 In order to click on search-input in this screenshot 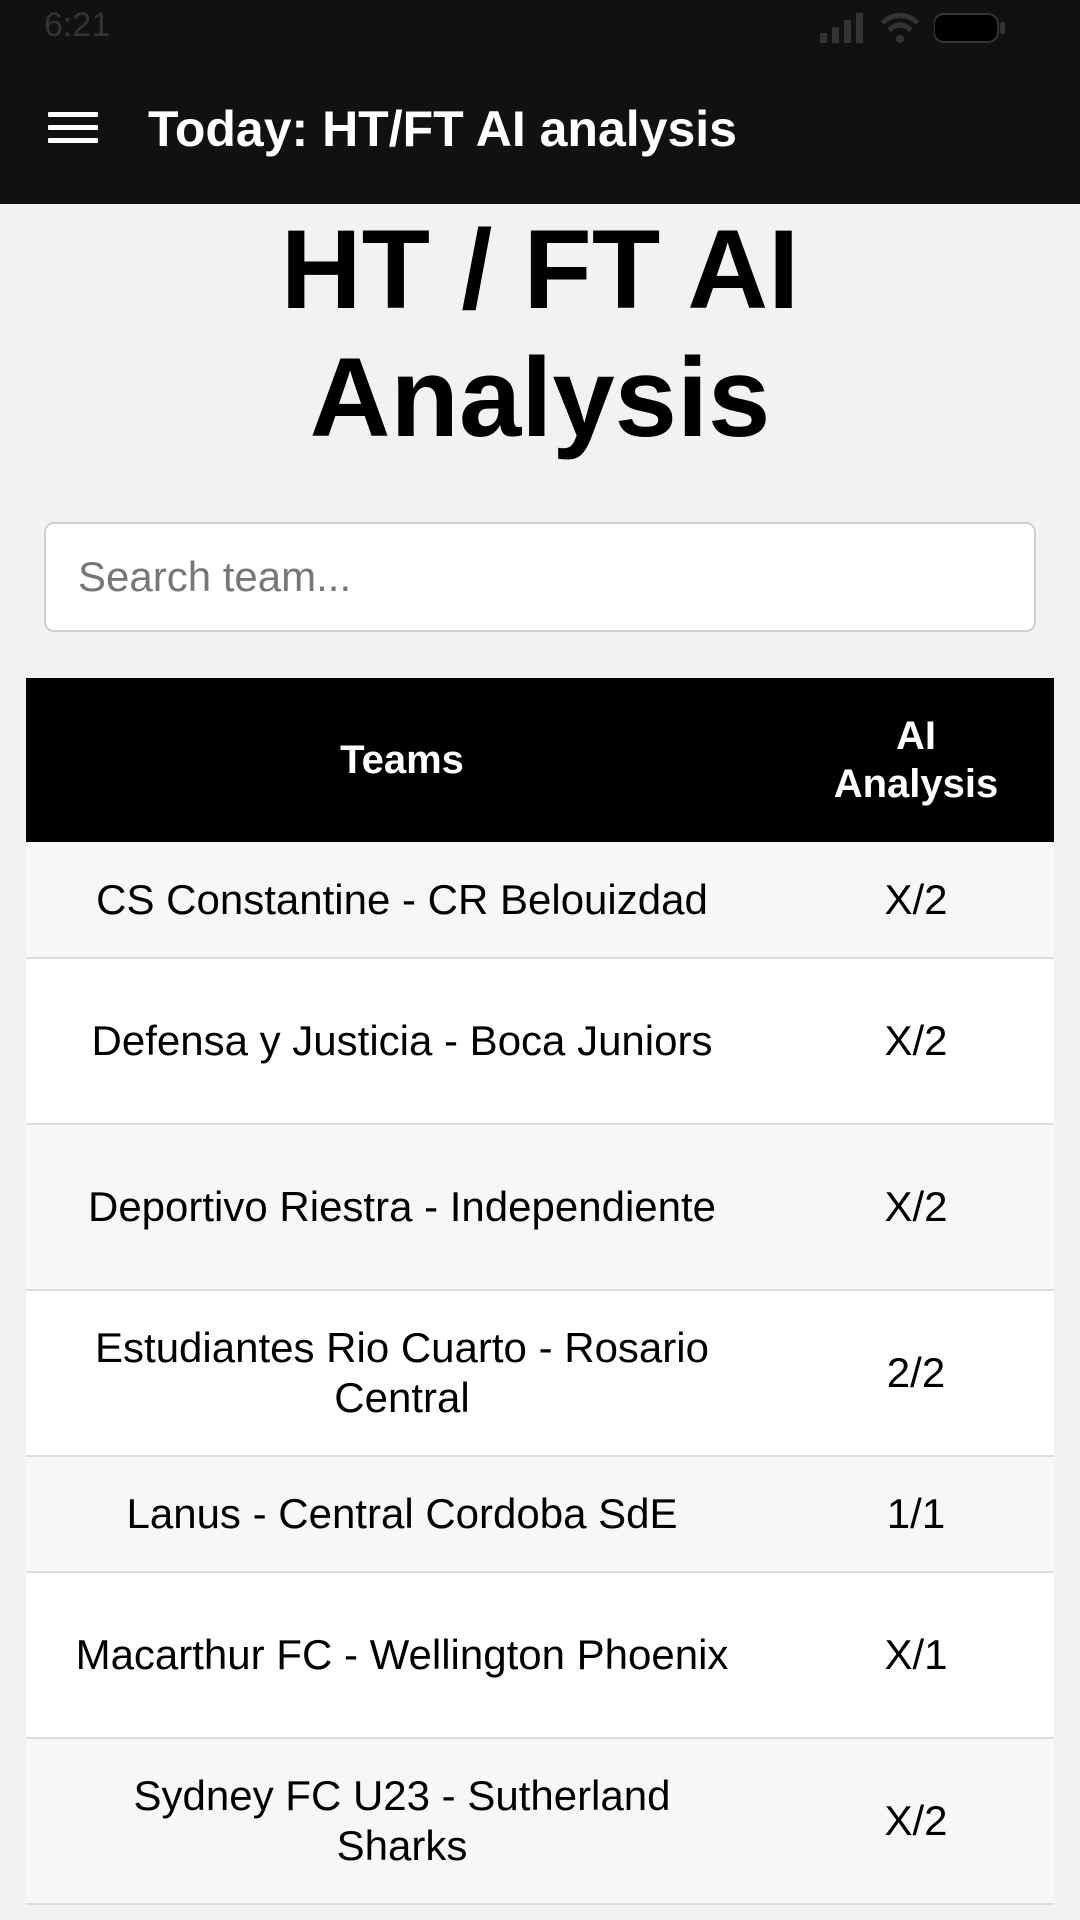, I will do `click(540, 577)`.